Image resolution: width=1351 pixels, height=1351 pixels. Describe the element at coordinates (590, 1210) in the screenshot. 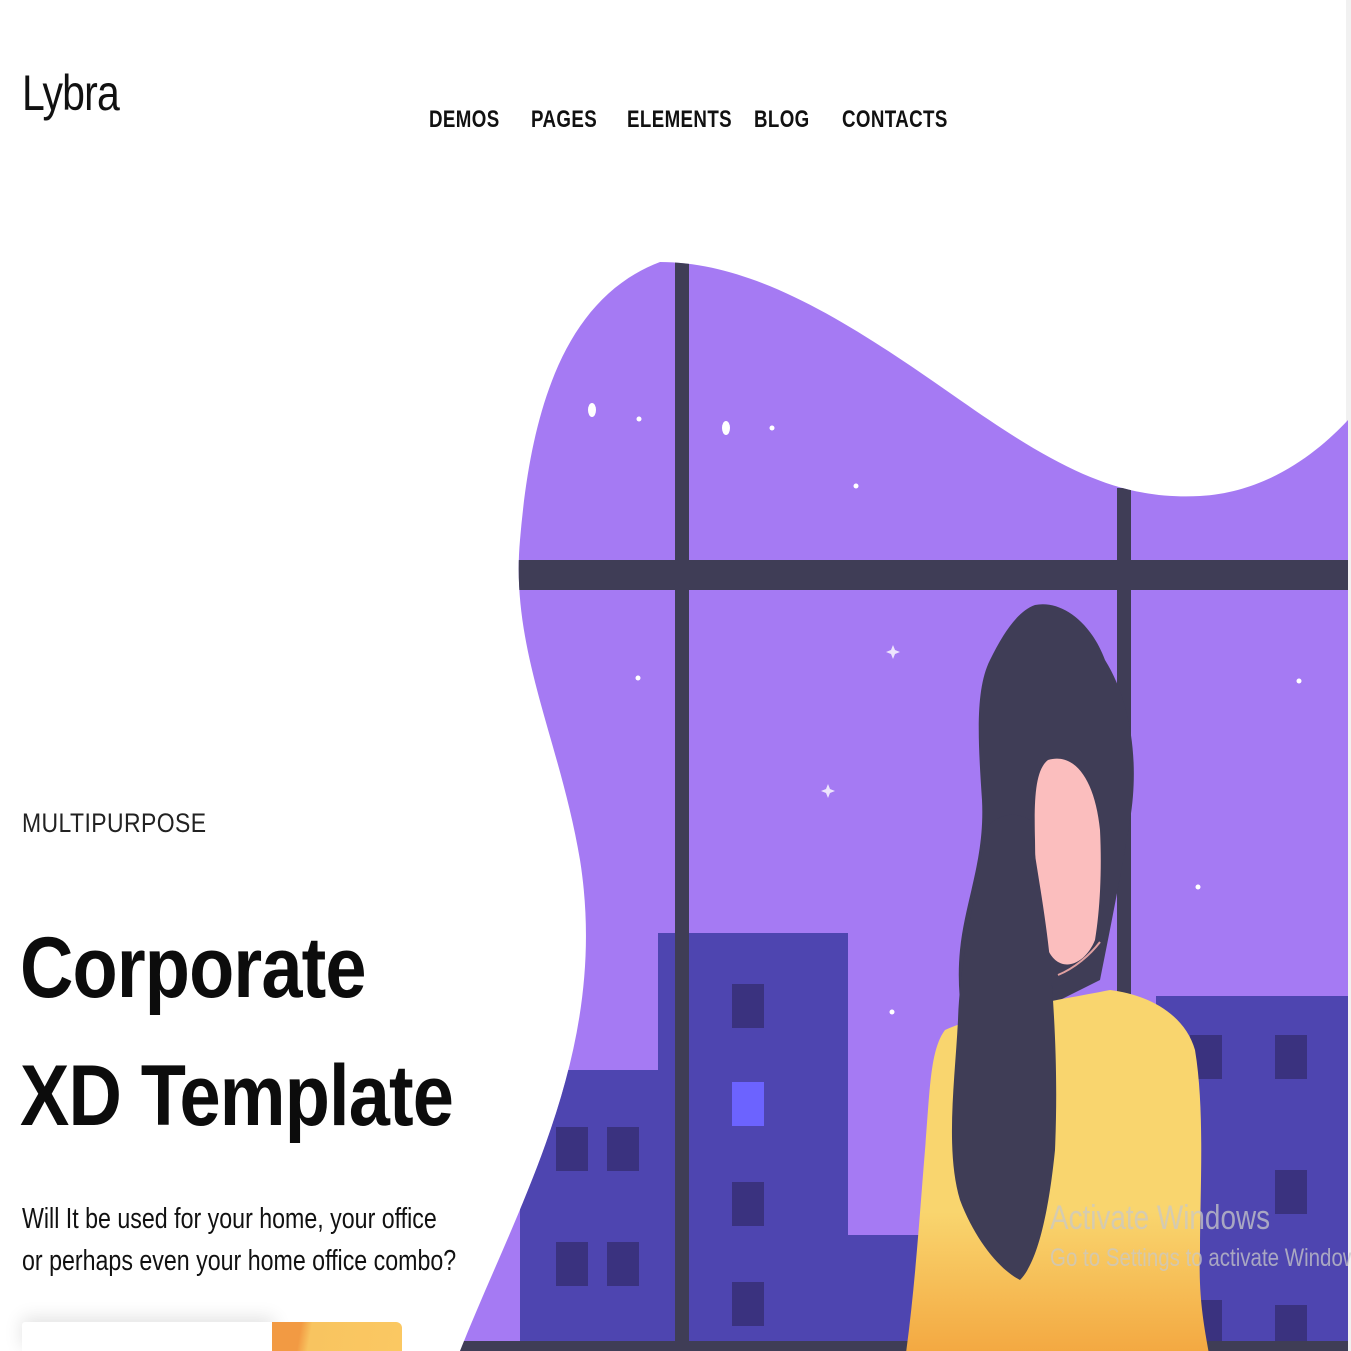

I see `building` at that location.